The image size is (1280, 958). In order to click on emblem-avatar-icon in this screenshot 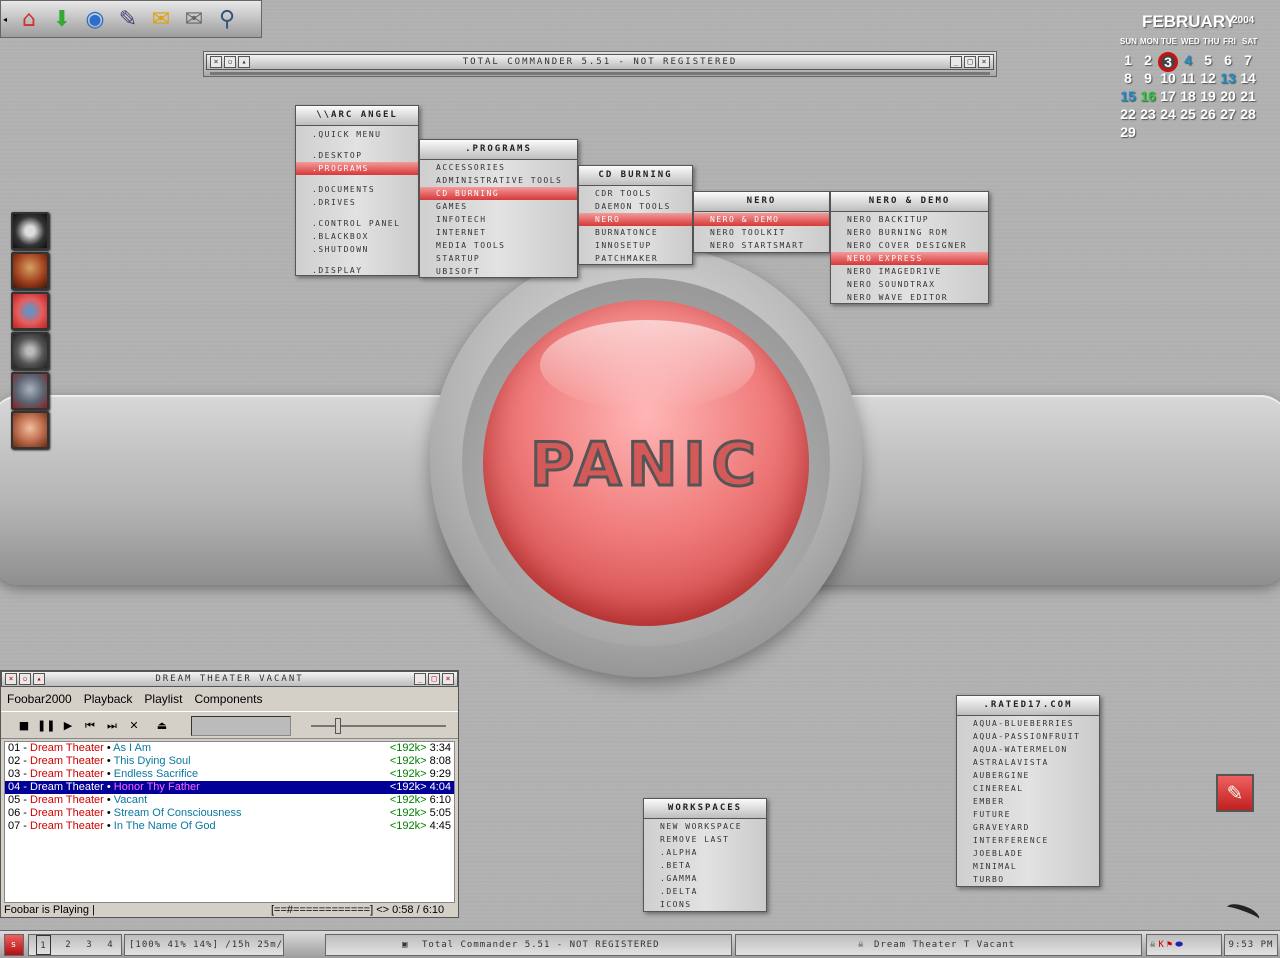, I will do `click(30, 311)`.